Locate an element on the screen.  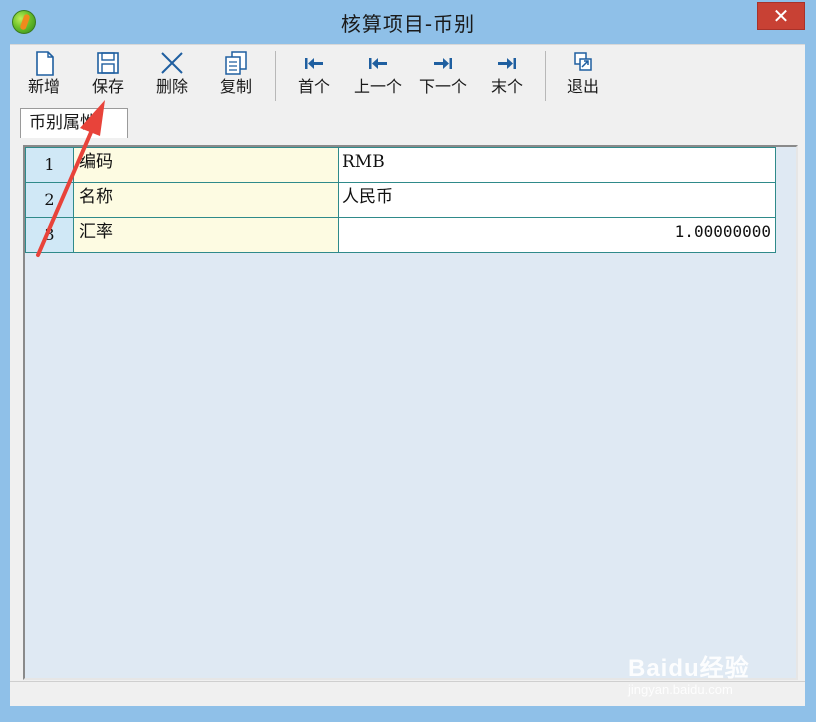
first-record-button: 首个 is located at coordinates (314, 76).